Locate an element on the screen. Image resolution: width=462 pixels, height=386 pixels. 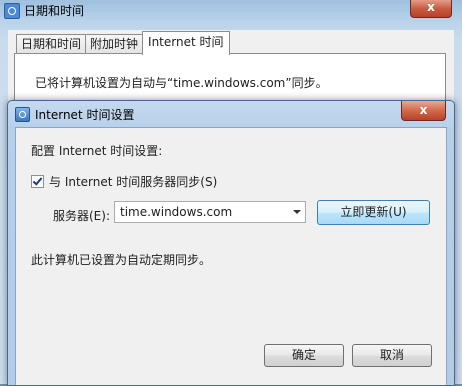
window-titlebar: 日期和时间 x is located at coordinates (231, 11).